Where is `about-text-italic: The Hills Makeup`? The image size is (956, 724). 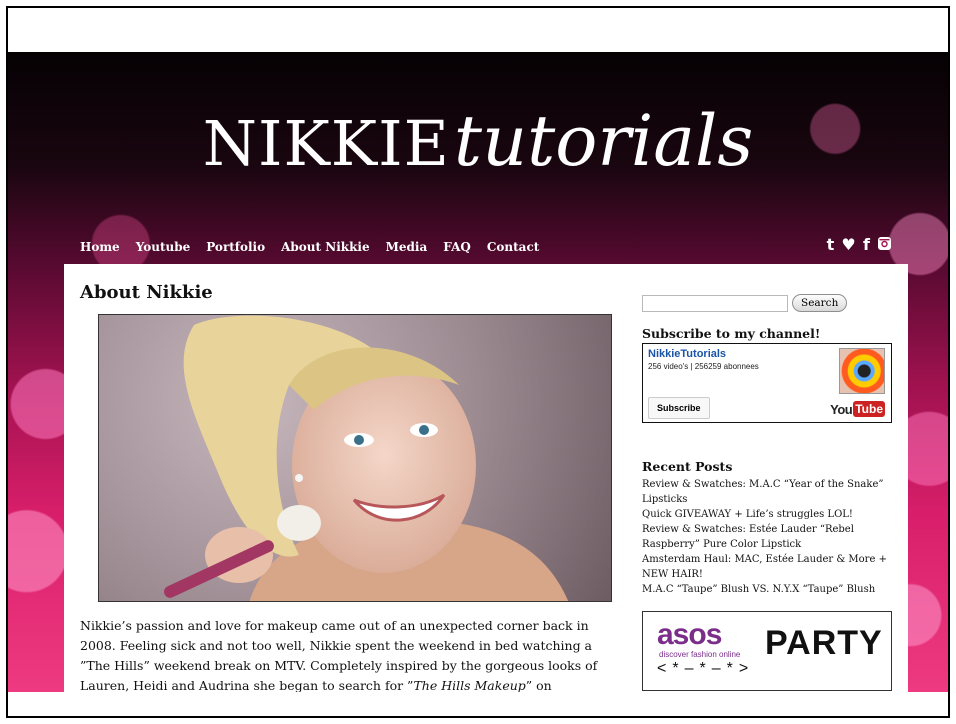
about-text-italic: The Hills Makeup is located at coordinates (469, 685).